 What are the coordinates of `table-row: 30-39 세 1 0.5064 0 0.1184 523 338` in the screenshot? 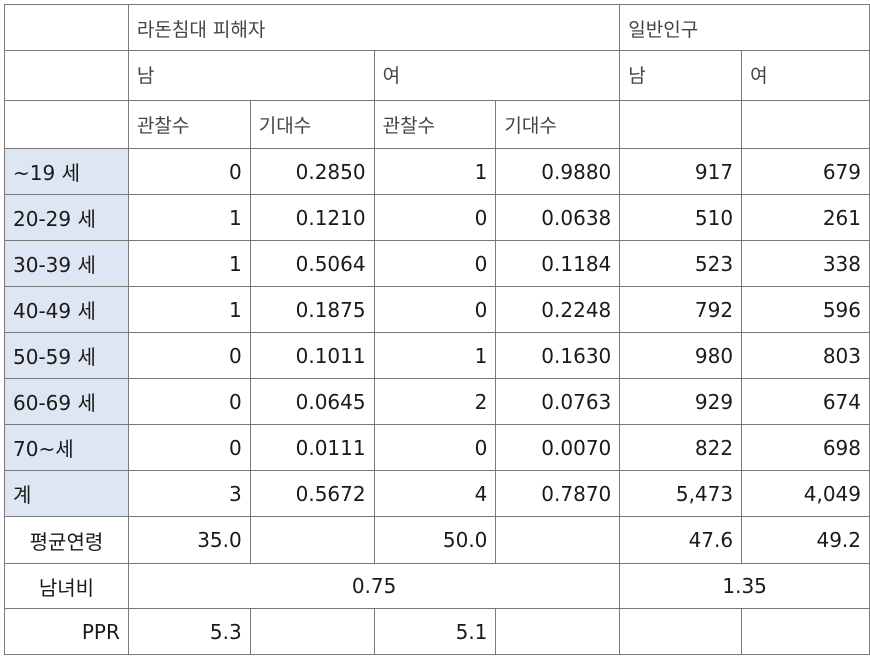 It's located at (437, 263).